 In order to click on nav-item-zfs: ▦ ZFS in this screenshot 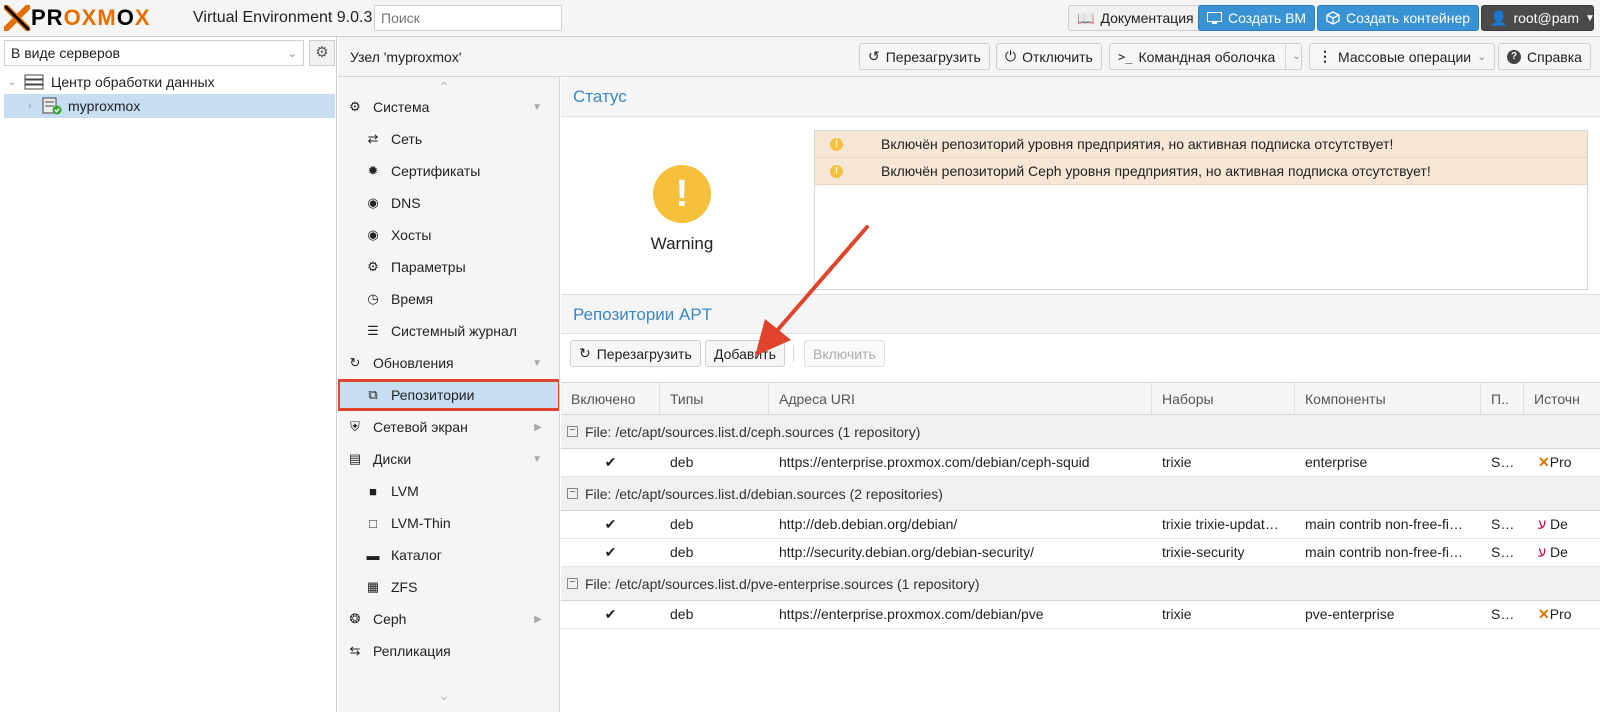, I will do `click(448, 587)`.